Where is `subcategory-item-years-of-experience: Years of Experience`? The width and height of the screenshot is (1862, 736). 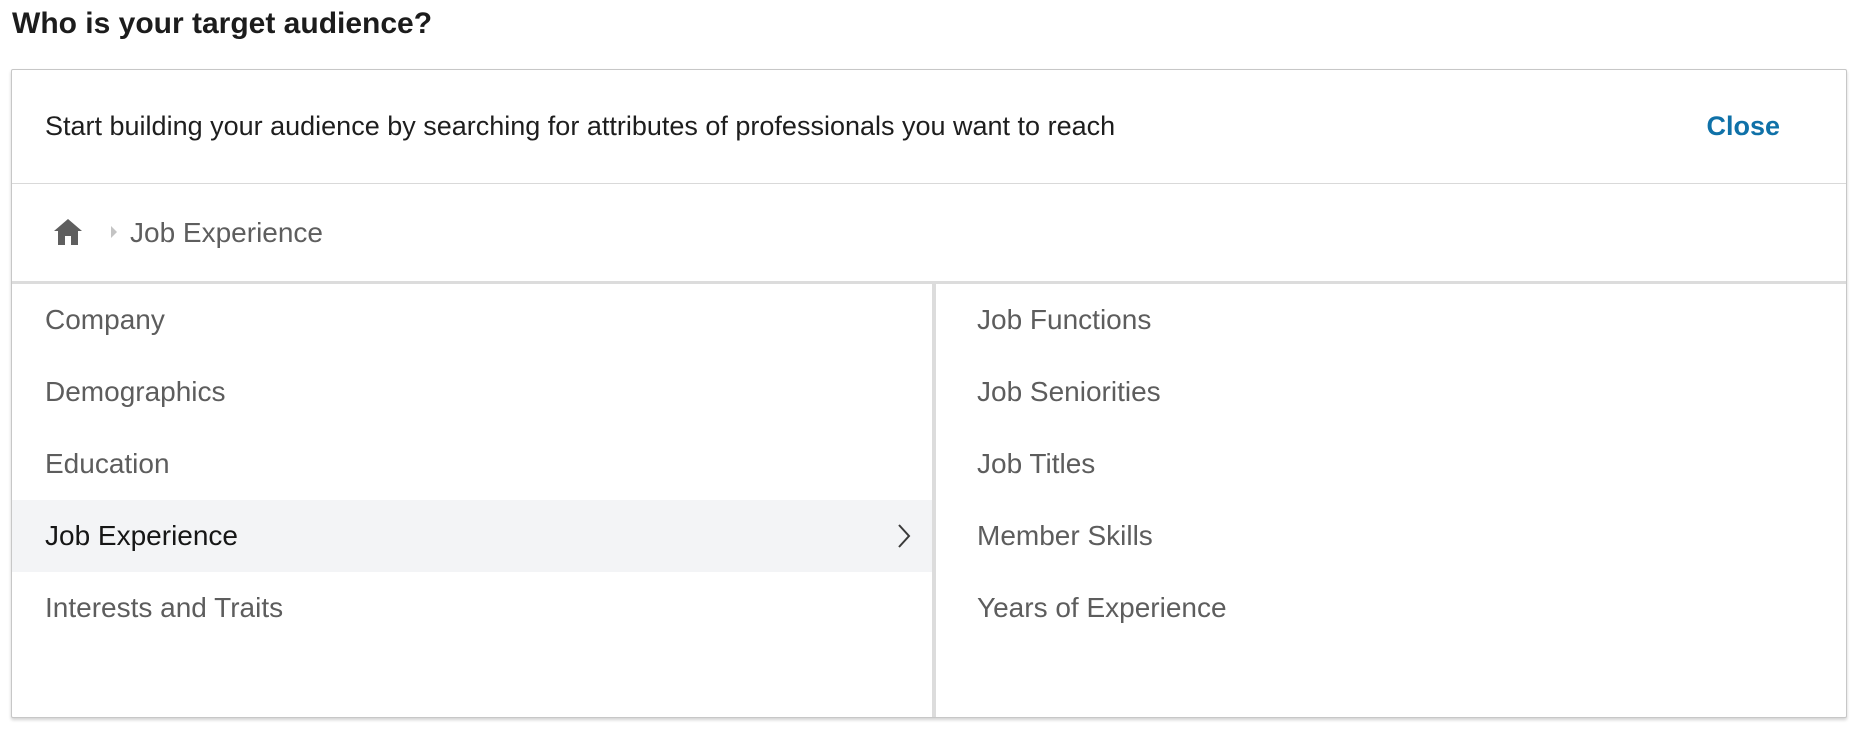
subcategory-item-years-of-experience: Years of Experience is located at coordinates (1391, 608).